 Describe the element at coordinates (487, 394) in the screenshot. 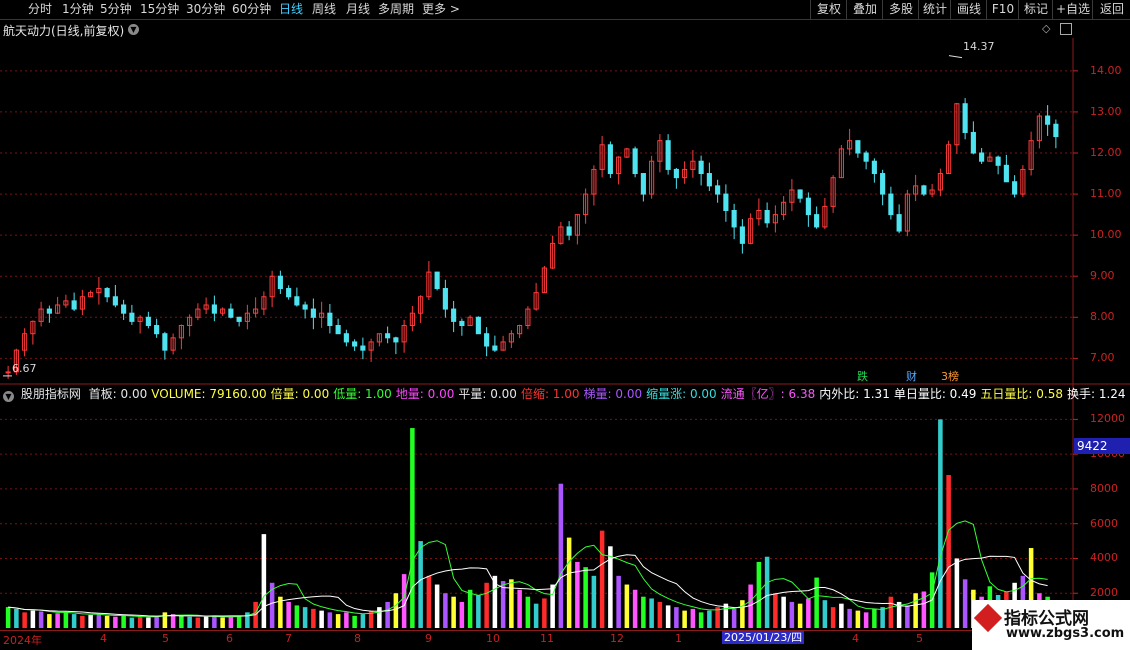

I see `indicator-item-5: 平量: 0.00` at that location.